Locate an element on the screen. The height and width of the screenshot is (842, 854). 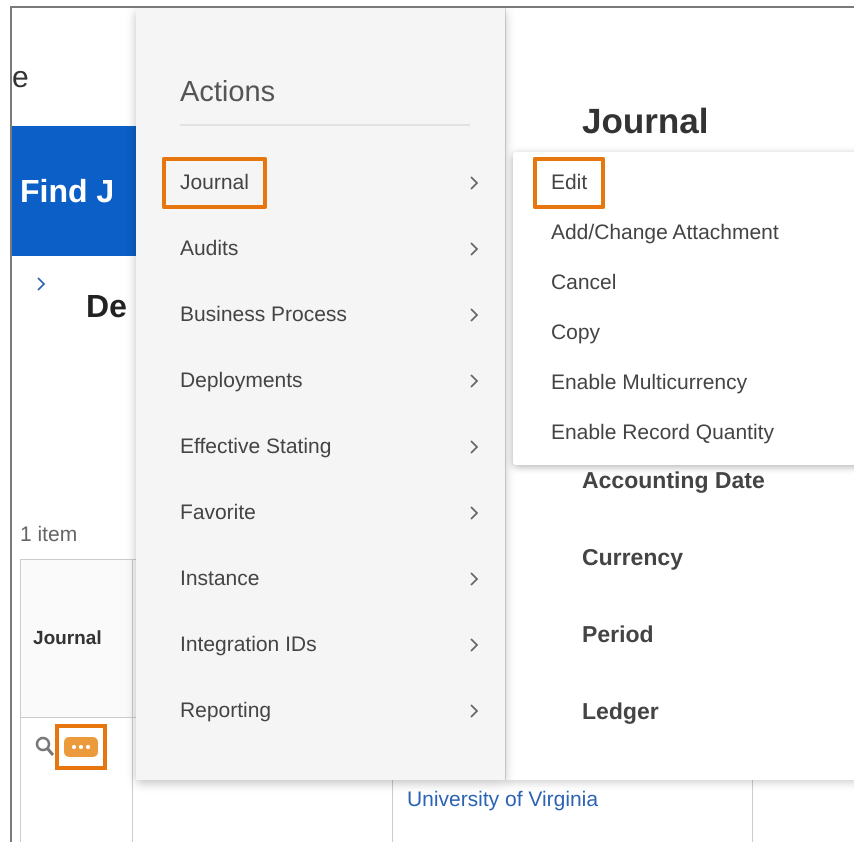
menu-item: Deployments is located at coordinates (241, 381).